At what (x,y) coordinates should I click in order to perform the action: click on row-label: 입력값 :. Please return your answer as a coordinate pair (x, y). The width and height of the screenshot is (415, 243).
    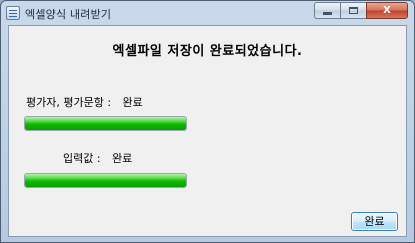
    Looking at the image, I should click on (82, 158).